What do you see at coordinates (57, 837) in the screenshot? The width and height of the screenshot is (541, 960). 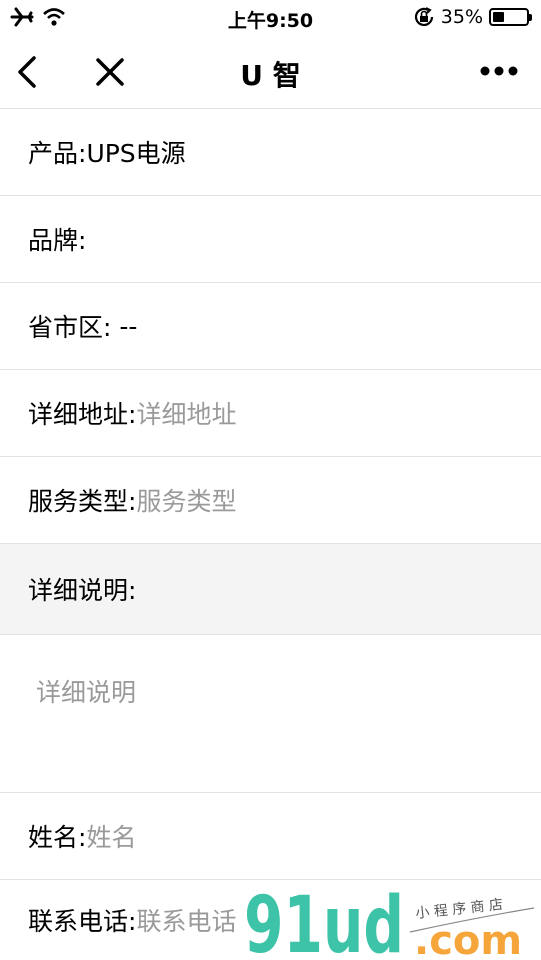 I see `name-label: 姓名:` at bounding box center [57, 837].